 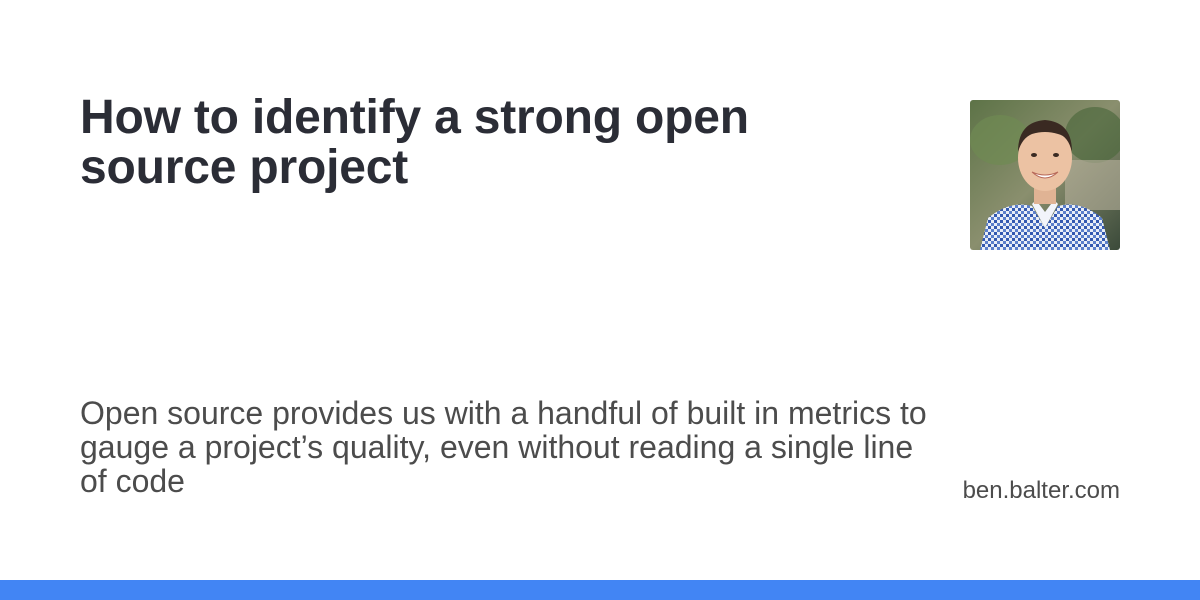 I want to click on author-avatar-icon, so click(x=1045, y=175).